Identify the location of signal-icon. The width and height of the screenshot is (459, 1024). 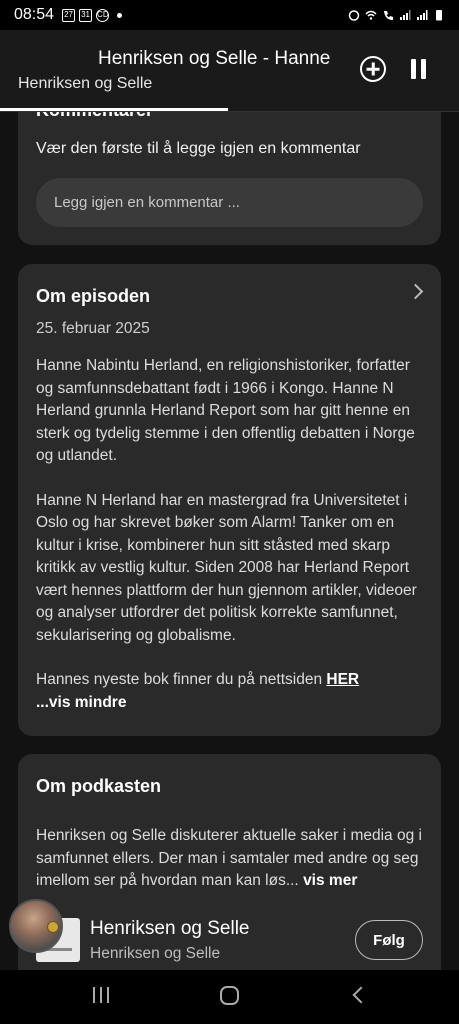
(405, 15).